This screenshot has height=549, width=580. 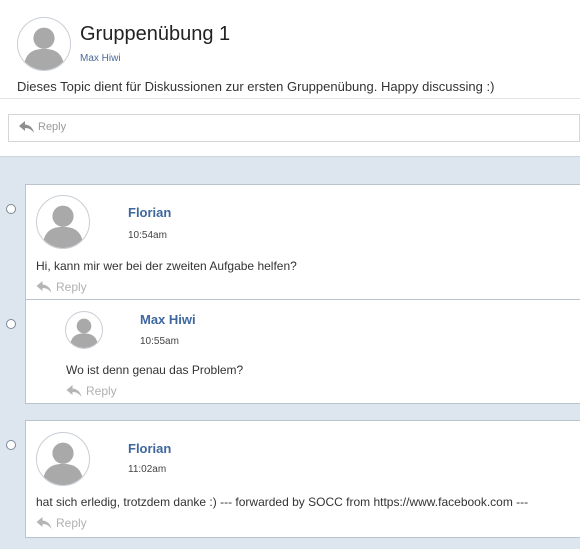 I want to click on topic-reply-button: Reply, so click(x=42, y=127).